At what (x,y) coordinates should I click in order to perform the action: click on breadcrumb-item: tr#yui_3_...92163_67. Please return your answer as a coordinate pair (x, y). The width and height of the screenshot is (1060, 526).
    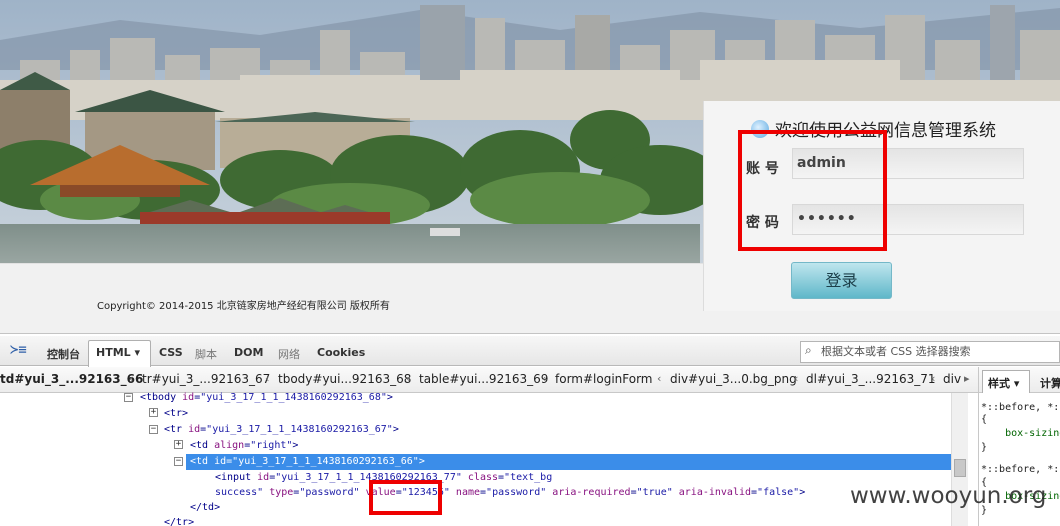
    Looking at the image, I should click on (206, 379).